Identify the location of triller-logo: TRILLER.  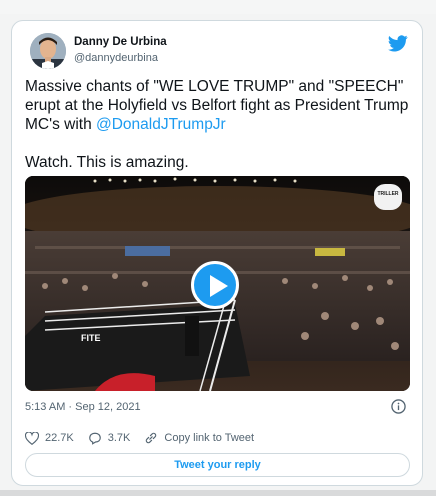
(388, 197).